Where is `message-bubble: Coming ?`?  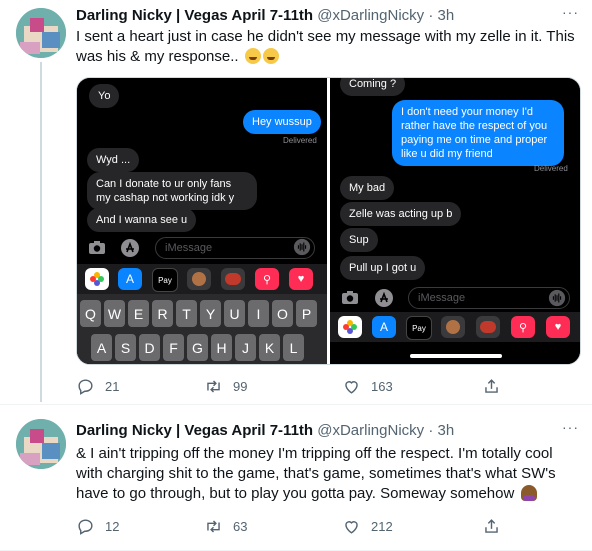 message-bubble: Coming ? is located at coordinates (373, 87).